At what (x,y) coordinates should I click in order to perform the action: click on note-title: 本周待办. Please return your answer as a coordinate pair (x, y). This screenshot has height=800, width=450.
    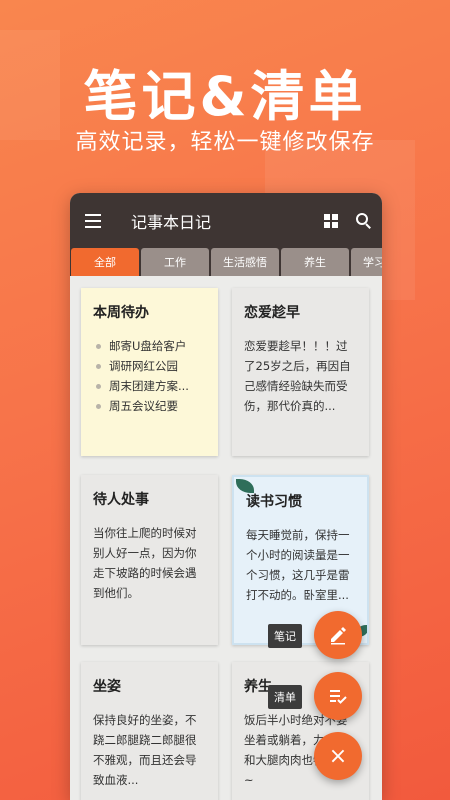
    Looking at the image, I should click on (121, 313).